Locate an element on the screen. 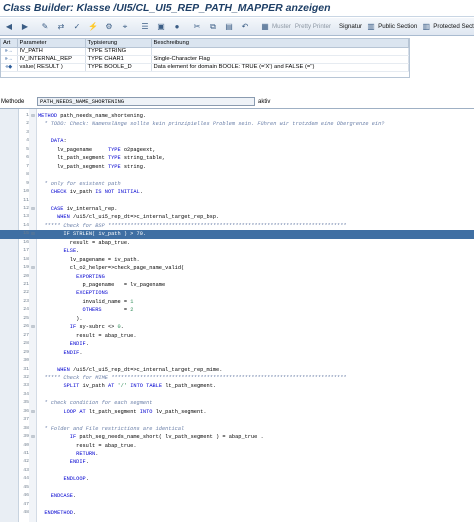  code-line: 18 lv_pagename = iv_path. is located at coordinates (237, 260).